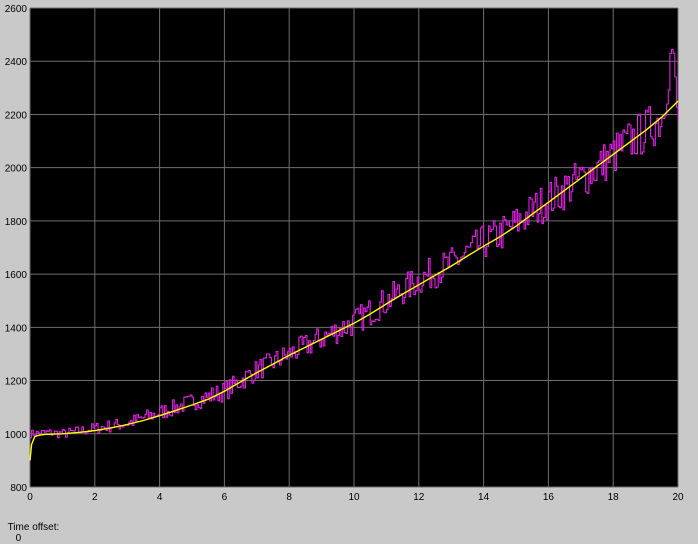  Describe the element at coordinates (225, 497) in the screenshot. I see `x-tick-label: 6` at that location.